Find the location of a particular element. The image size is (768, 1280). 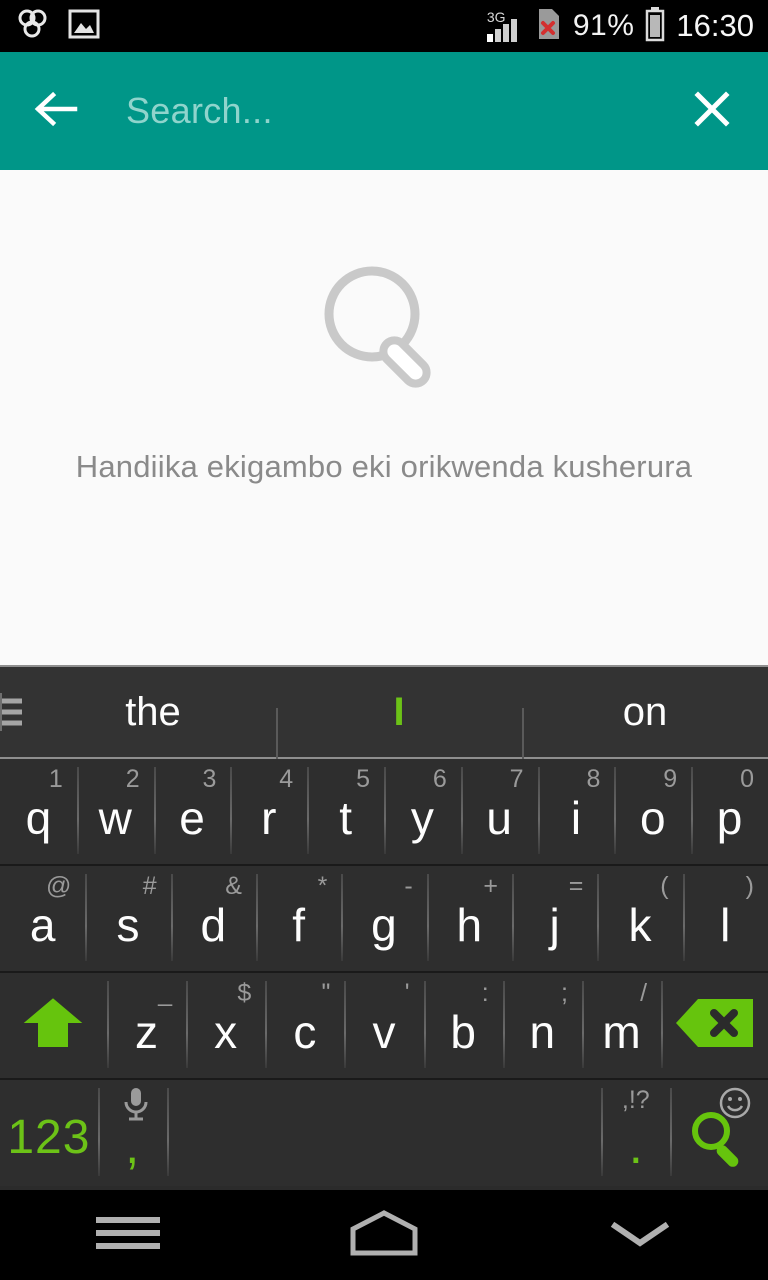

key-r: 4 r is located at coordinates (268, 811).